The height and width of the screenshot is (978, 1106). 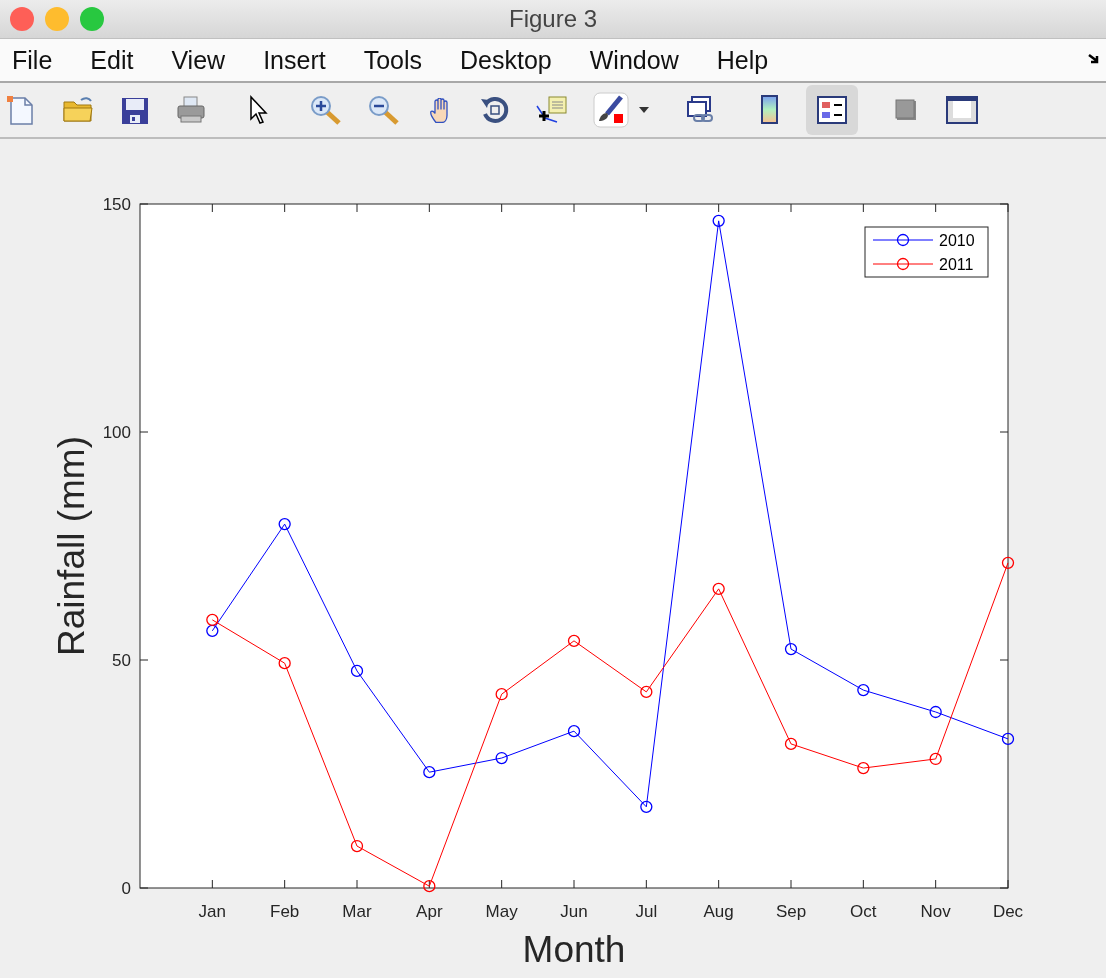 I want to click on toolbar-button, so click(x=832, y=110).